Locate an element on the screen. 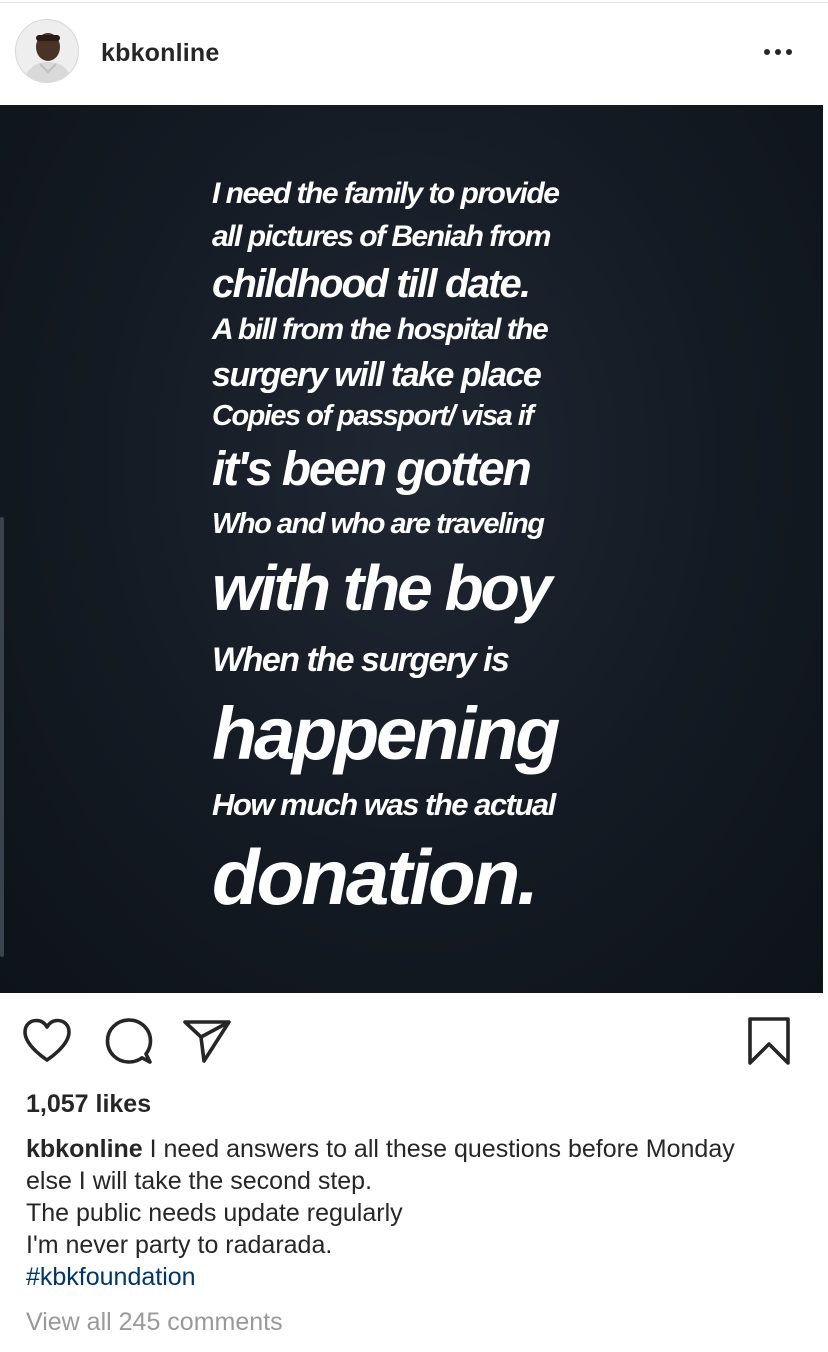 The height and width of the screenshot is (1352, 828). post-header: kbkonline is located at coordinates (414, 53).